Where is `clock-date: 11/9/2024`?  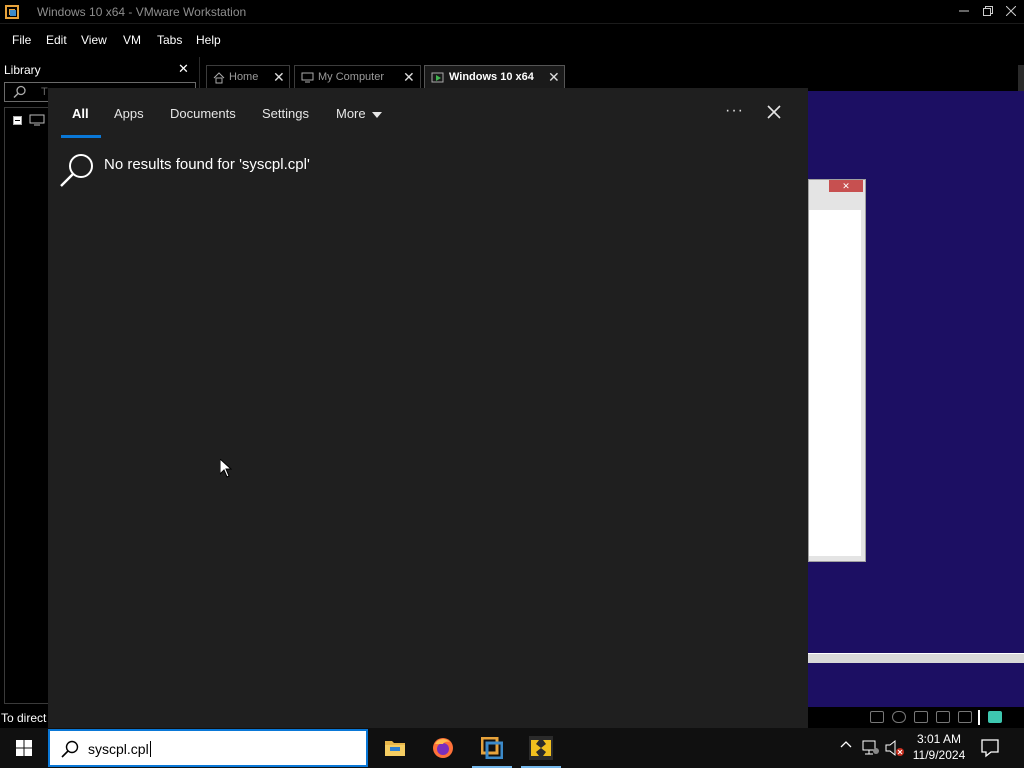
clock-date: 11/9/2024 is located at coordinates (939, 755).